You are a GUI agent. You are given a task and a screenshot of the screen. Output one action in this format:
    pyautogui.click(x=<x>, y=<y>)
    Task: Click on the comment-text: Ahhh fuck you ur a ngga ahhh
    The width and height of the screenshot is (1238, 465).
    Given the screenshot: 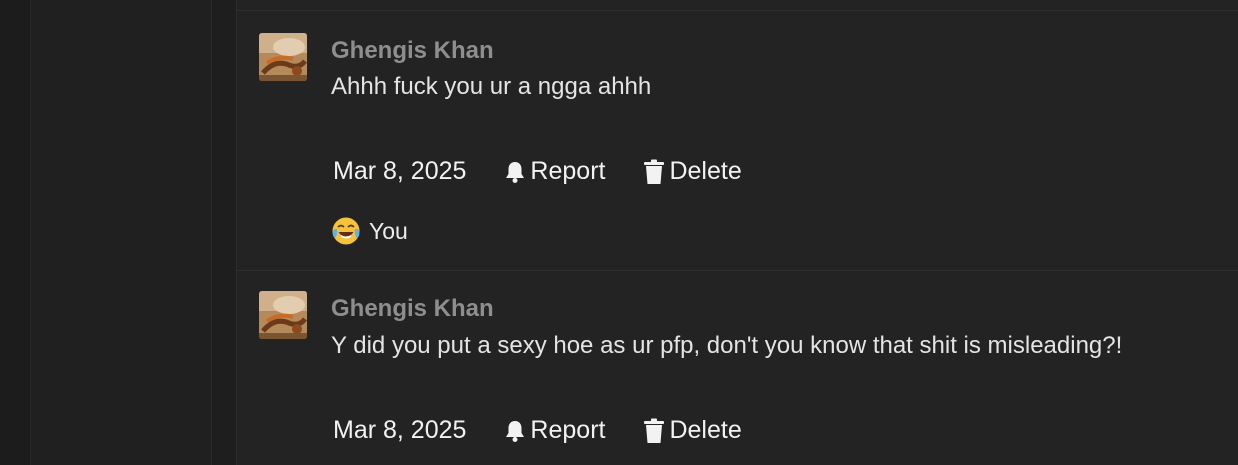 What is the action you would take?
    pyautogui.click(x=491, y=86)
    